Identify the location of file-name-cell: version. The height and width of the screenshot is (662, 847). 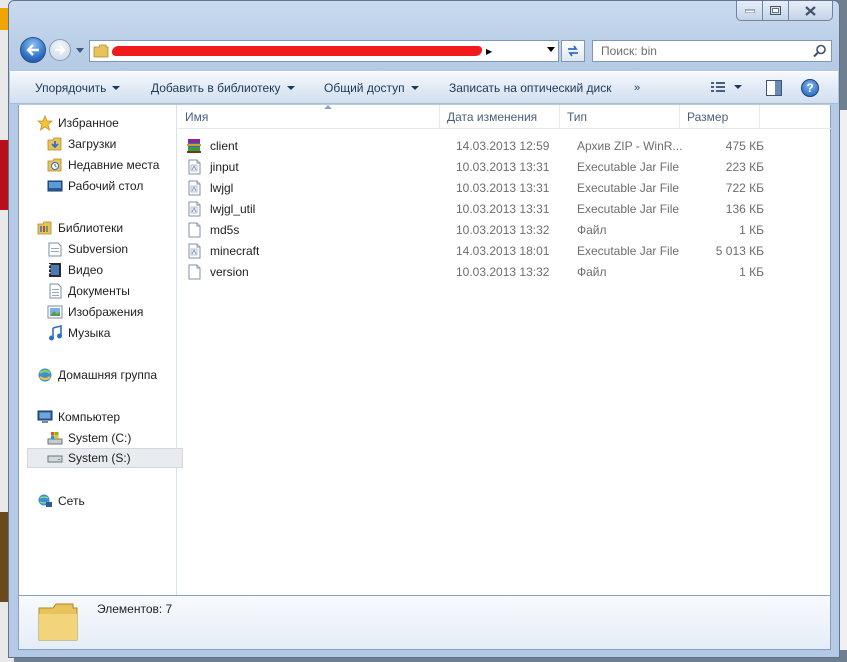
(217, 271).